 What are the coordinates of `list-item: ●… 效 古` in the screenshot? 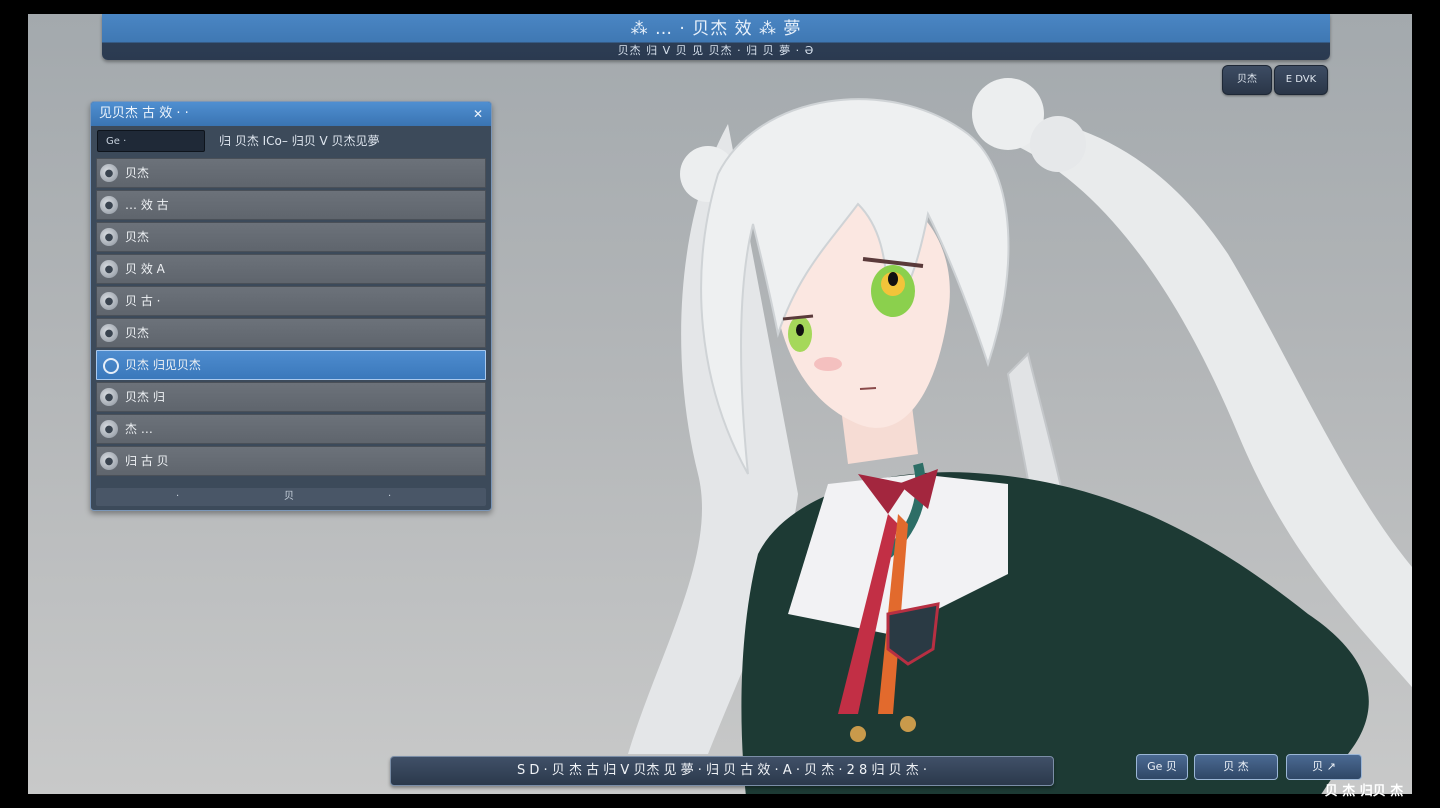 It's located at (291, 205).